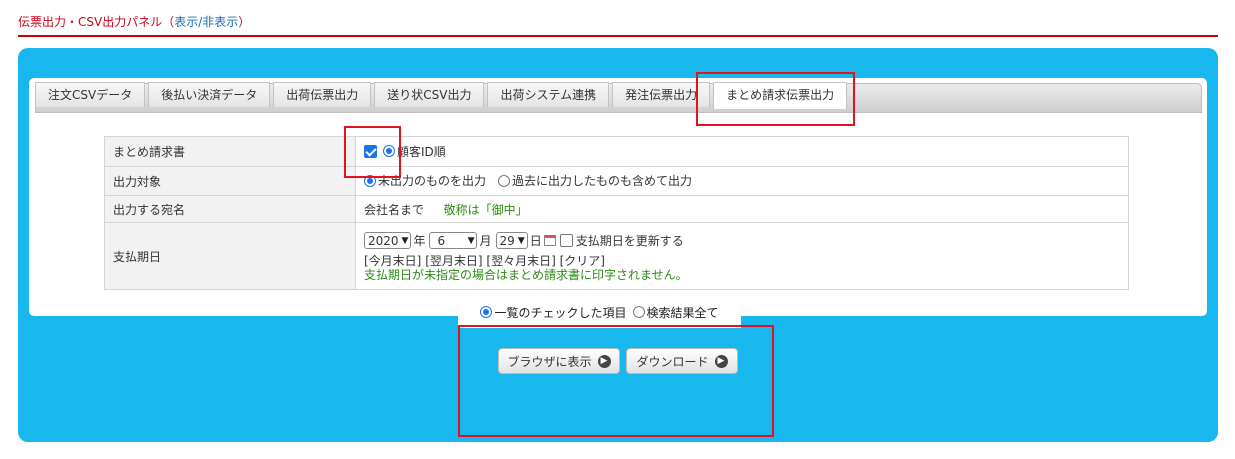 This screenshot has height=459, width=1235. I want to click on address-scope: 会社名まで, so click(394, 209).